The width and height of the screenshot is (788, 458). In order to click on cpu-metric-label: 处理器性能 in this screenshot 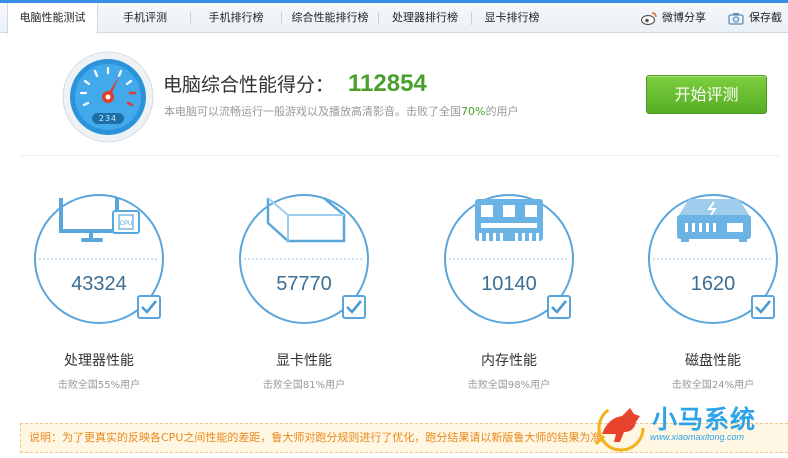, I will do `click(99, 361)`.